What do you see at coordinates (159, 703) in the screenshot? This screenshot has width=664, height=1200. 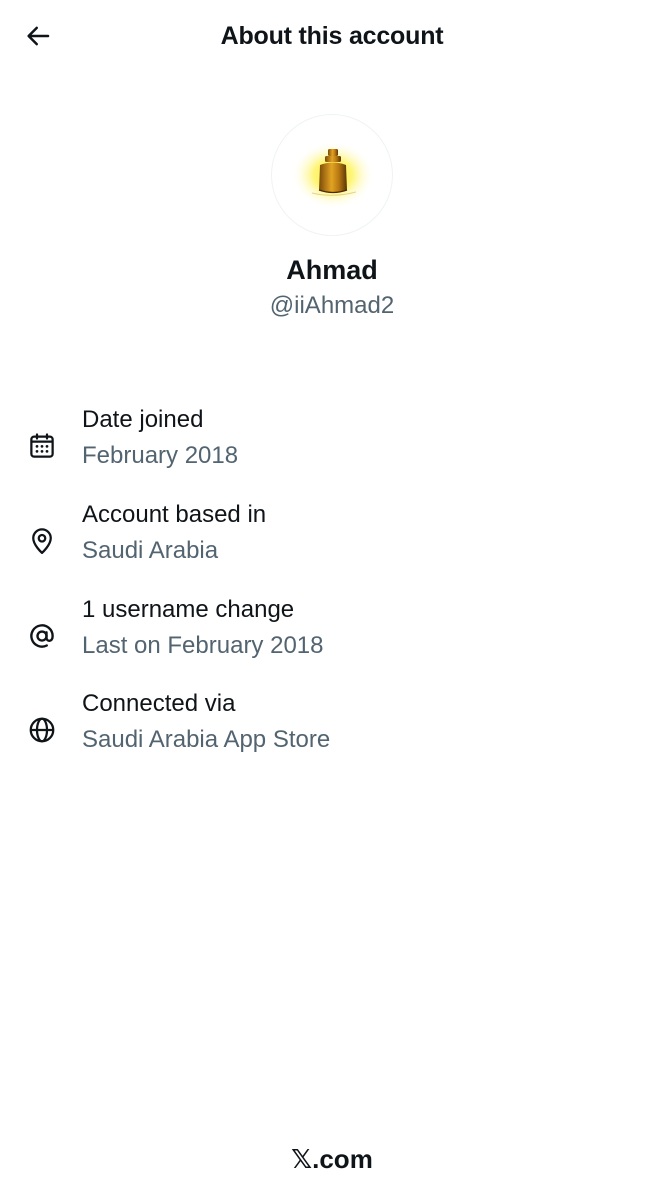 I see `connected-via-label: Connected via` at bounding box center [159, 703].